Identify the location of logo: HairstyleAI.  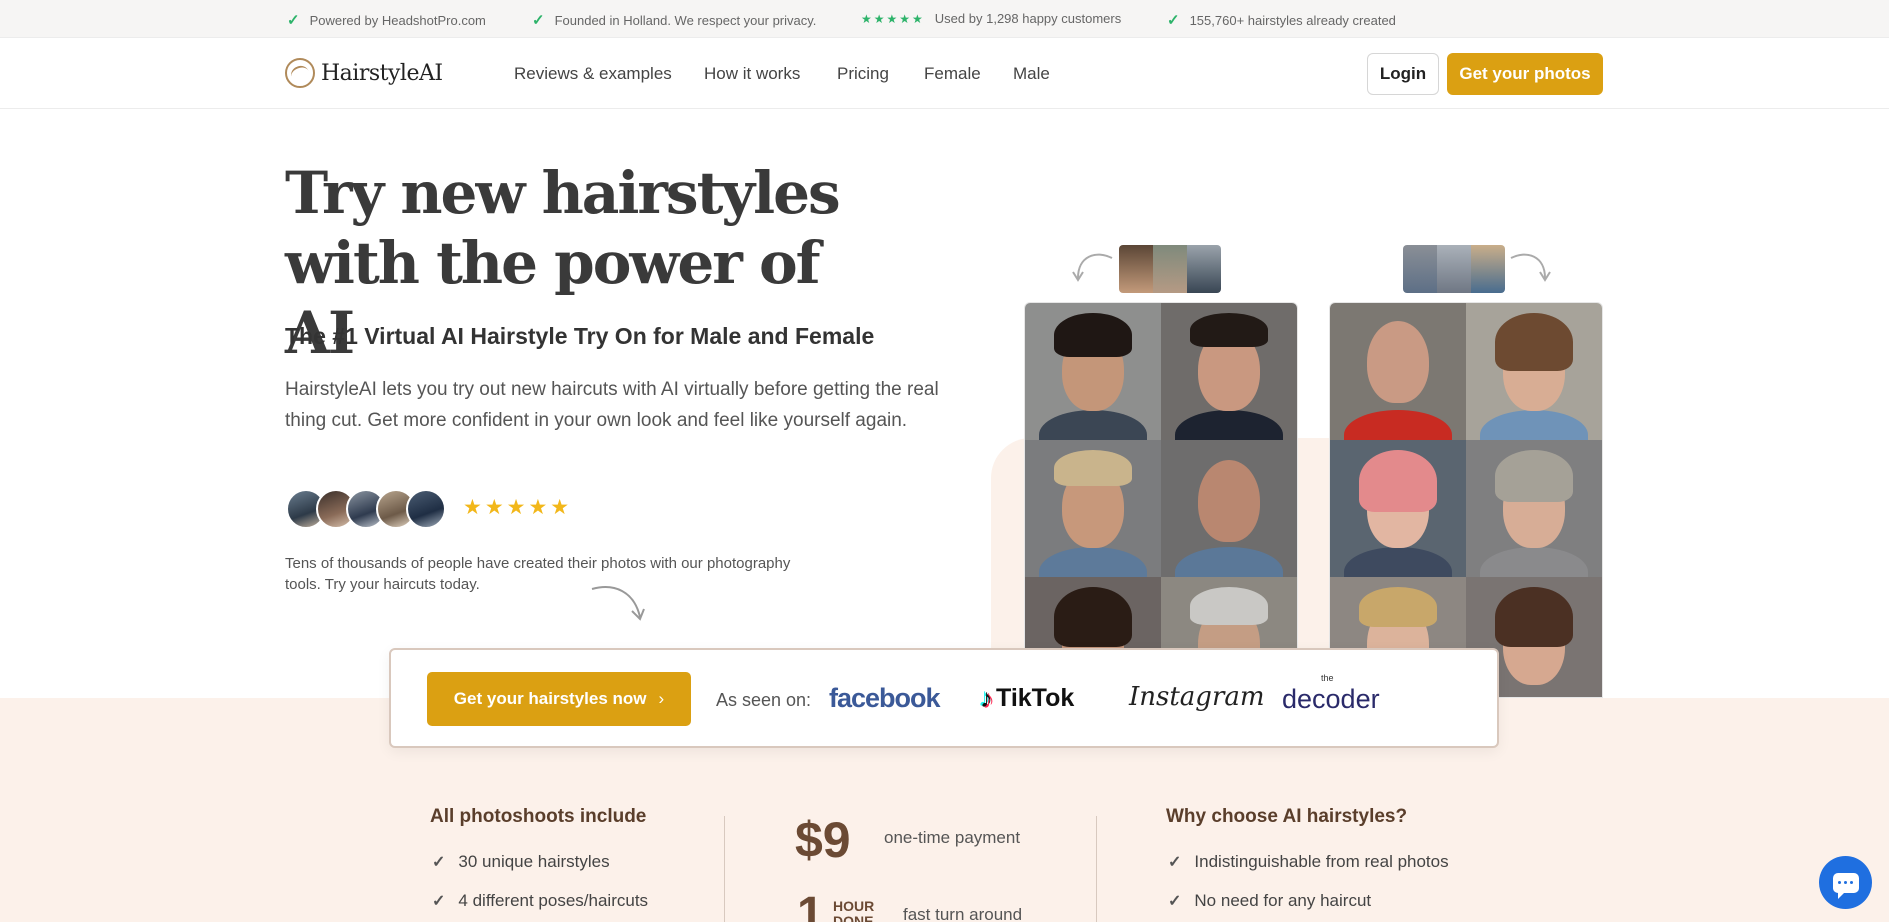
(364, 73).